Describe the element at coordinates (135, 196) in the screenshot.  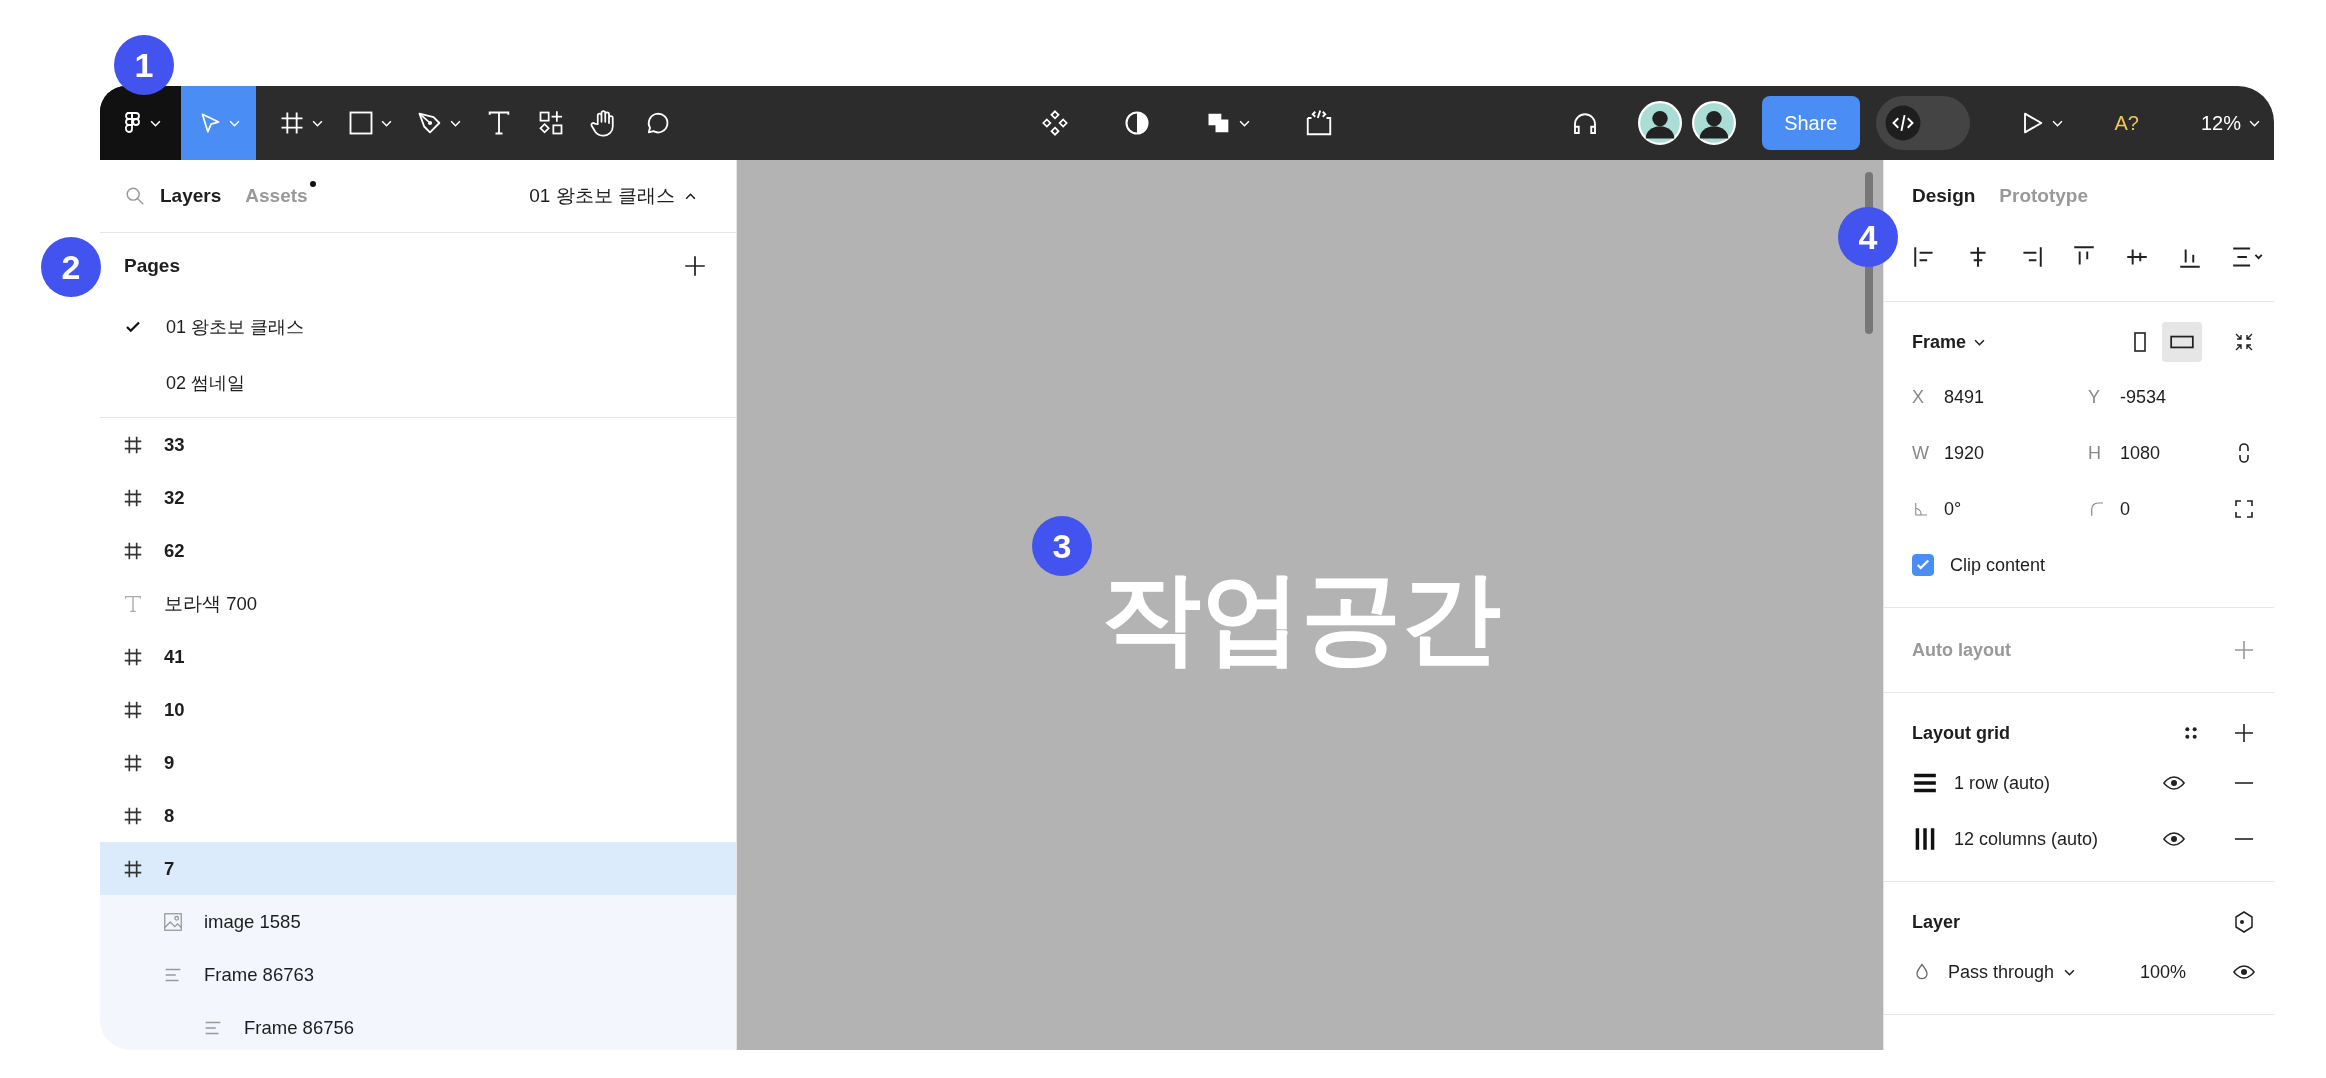
I see `search-icon` at that location.